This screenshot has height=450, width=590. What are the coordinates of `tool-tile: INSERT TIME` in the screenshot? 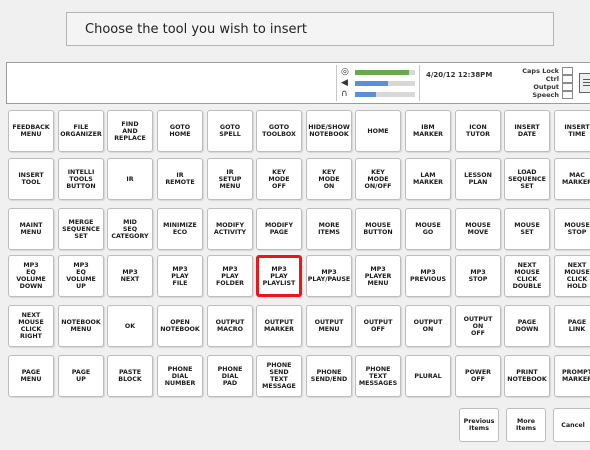 It's located at (572, 131).